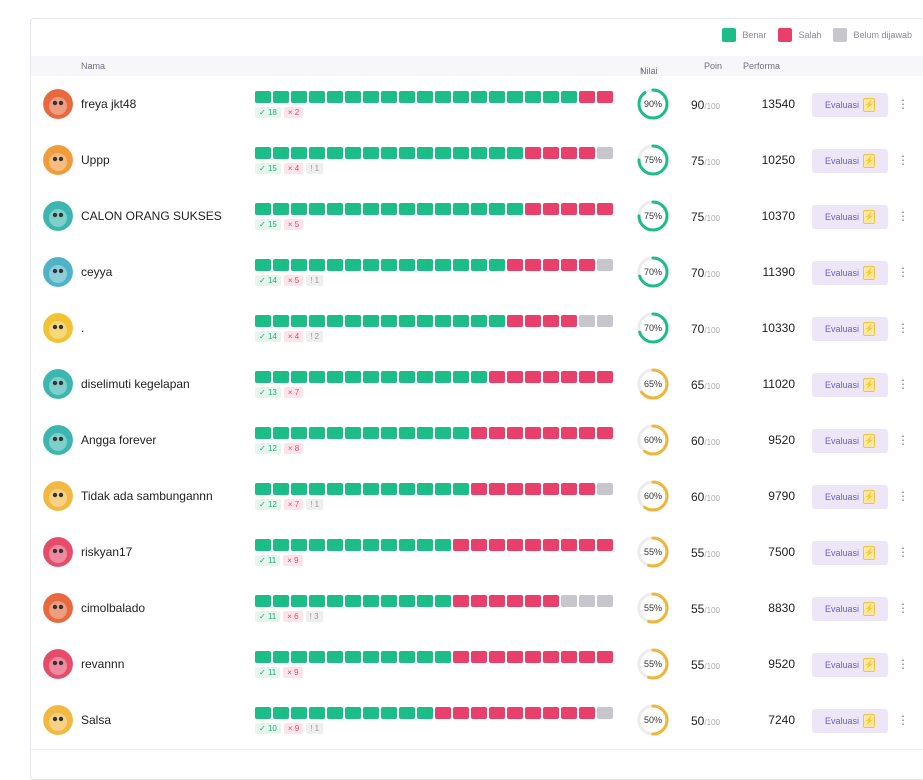 The width and height of the screenshot is (923, 780). What do you see at coordinates (102, 664) in the screenshot?
I see `student-name: revannn` at bounding box center [102, 664].